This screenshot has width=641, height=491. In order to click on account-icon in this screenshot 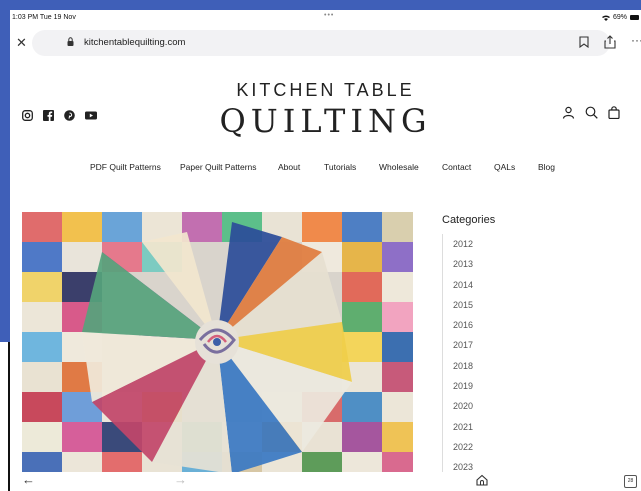, I will do `click(568, 112)`.